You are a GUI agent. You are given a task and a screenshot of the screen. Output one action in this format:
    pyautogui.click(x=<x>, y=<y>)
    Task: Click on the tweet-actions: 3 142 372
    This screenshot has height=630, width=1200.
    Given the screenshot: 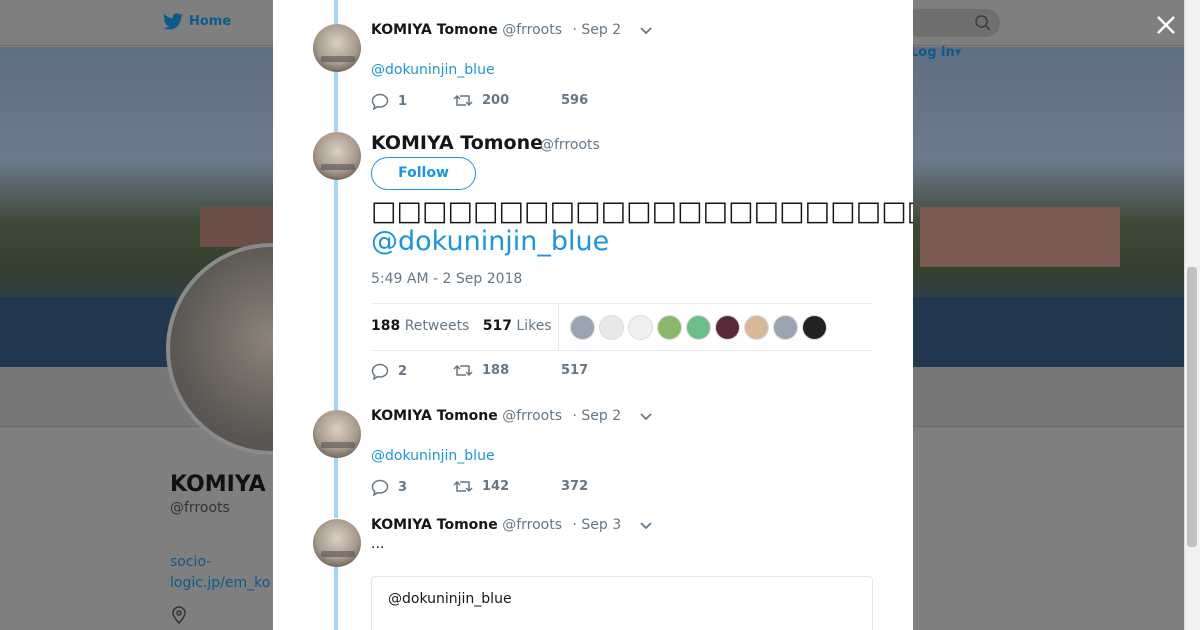 What is the action you would take?
    pyautogui.click(x=521, y=489)
    